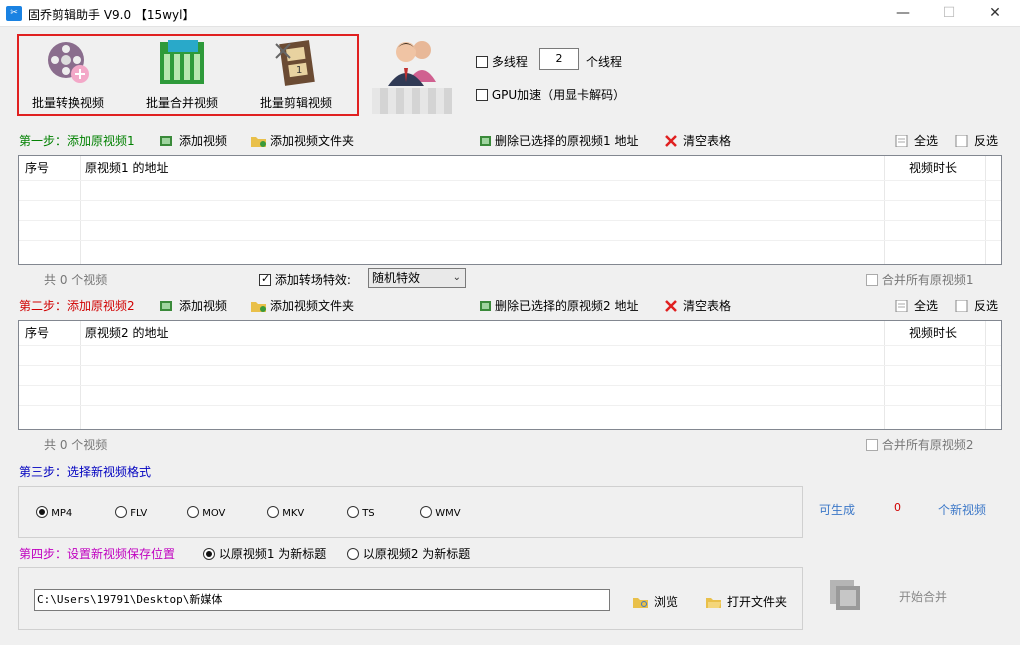 This screenshot has height=645, width=1020. I want to click on format-mov-option: MOV, so click(206, 512).